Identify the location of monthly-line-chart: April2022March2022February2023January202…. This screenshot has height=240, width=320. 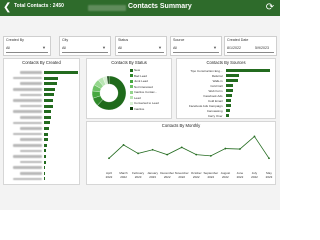
(189, 157).